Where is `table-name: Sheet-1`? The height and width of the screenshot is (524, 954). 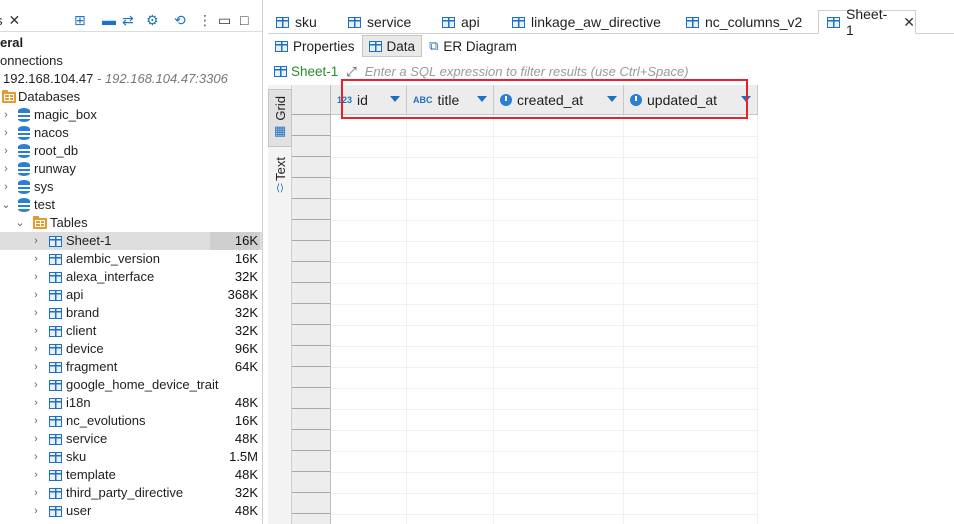
table-name: Sheet-1 is located at coordinates (89, 240).